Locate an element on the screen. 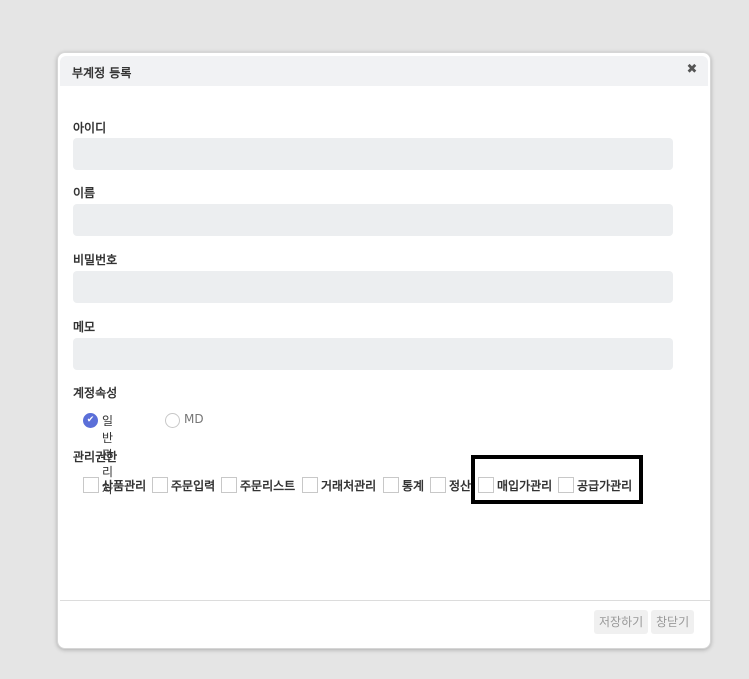  checkbox-statistics is located at coordinates (391, 485).